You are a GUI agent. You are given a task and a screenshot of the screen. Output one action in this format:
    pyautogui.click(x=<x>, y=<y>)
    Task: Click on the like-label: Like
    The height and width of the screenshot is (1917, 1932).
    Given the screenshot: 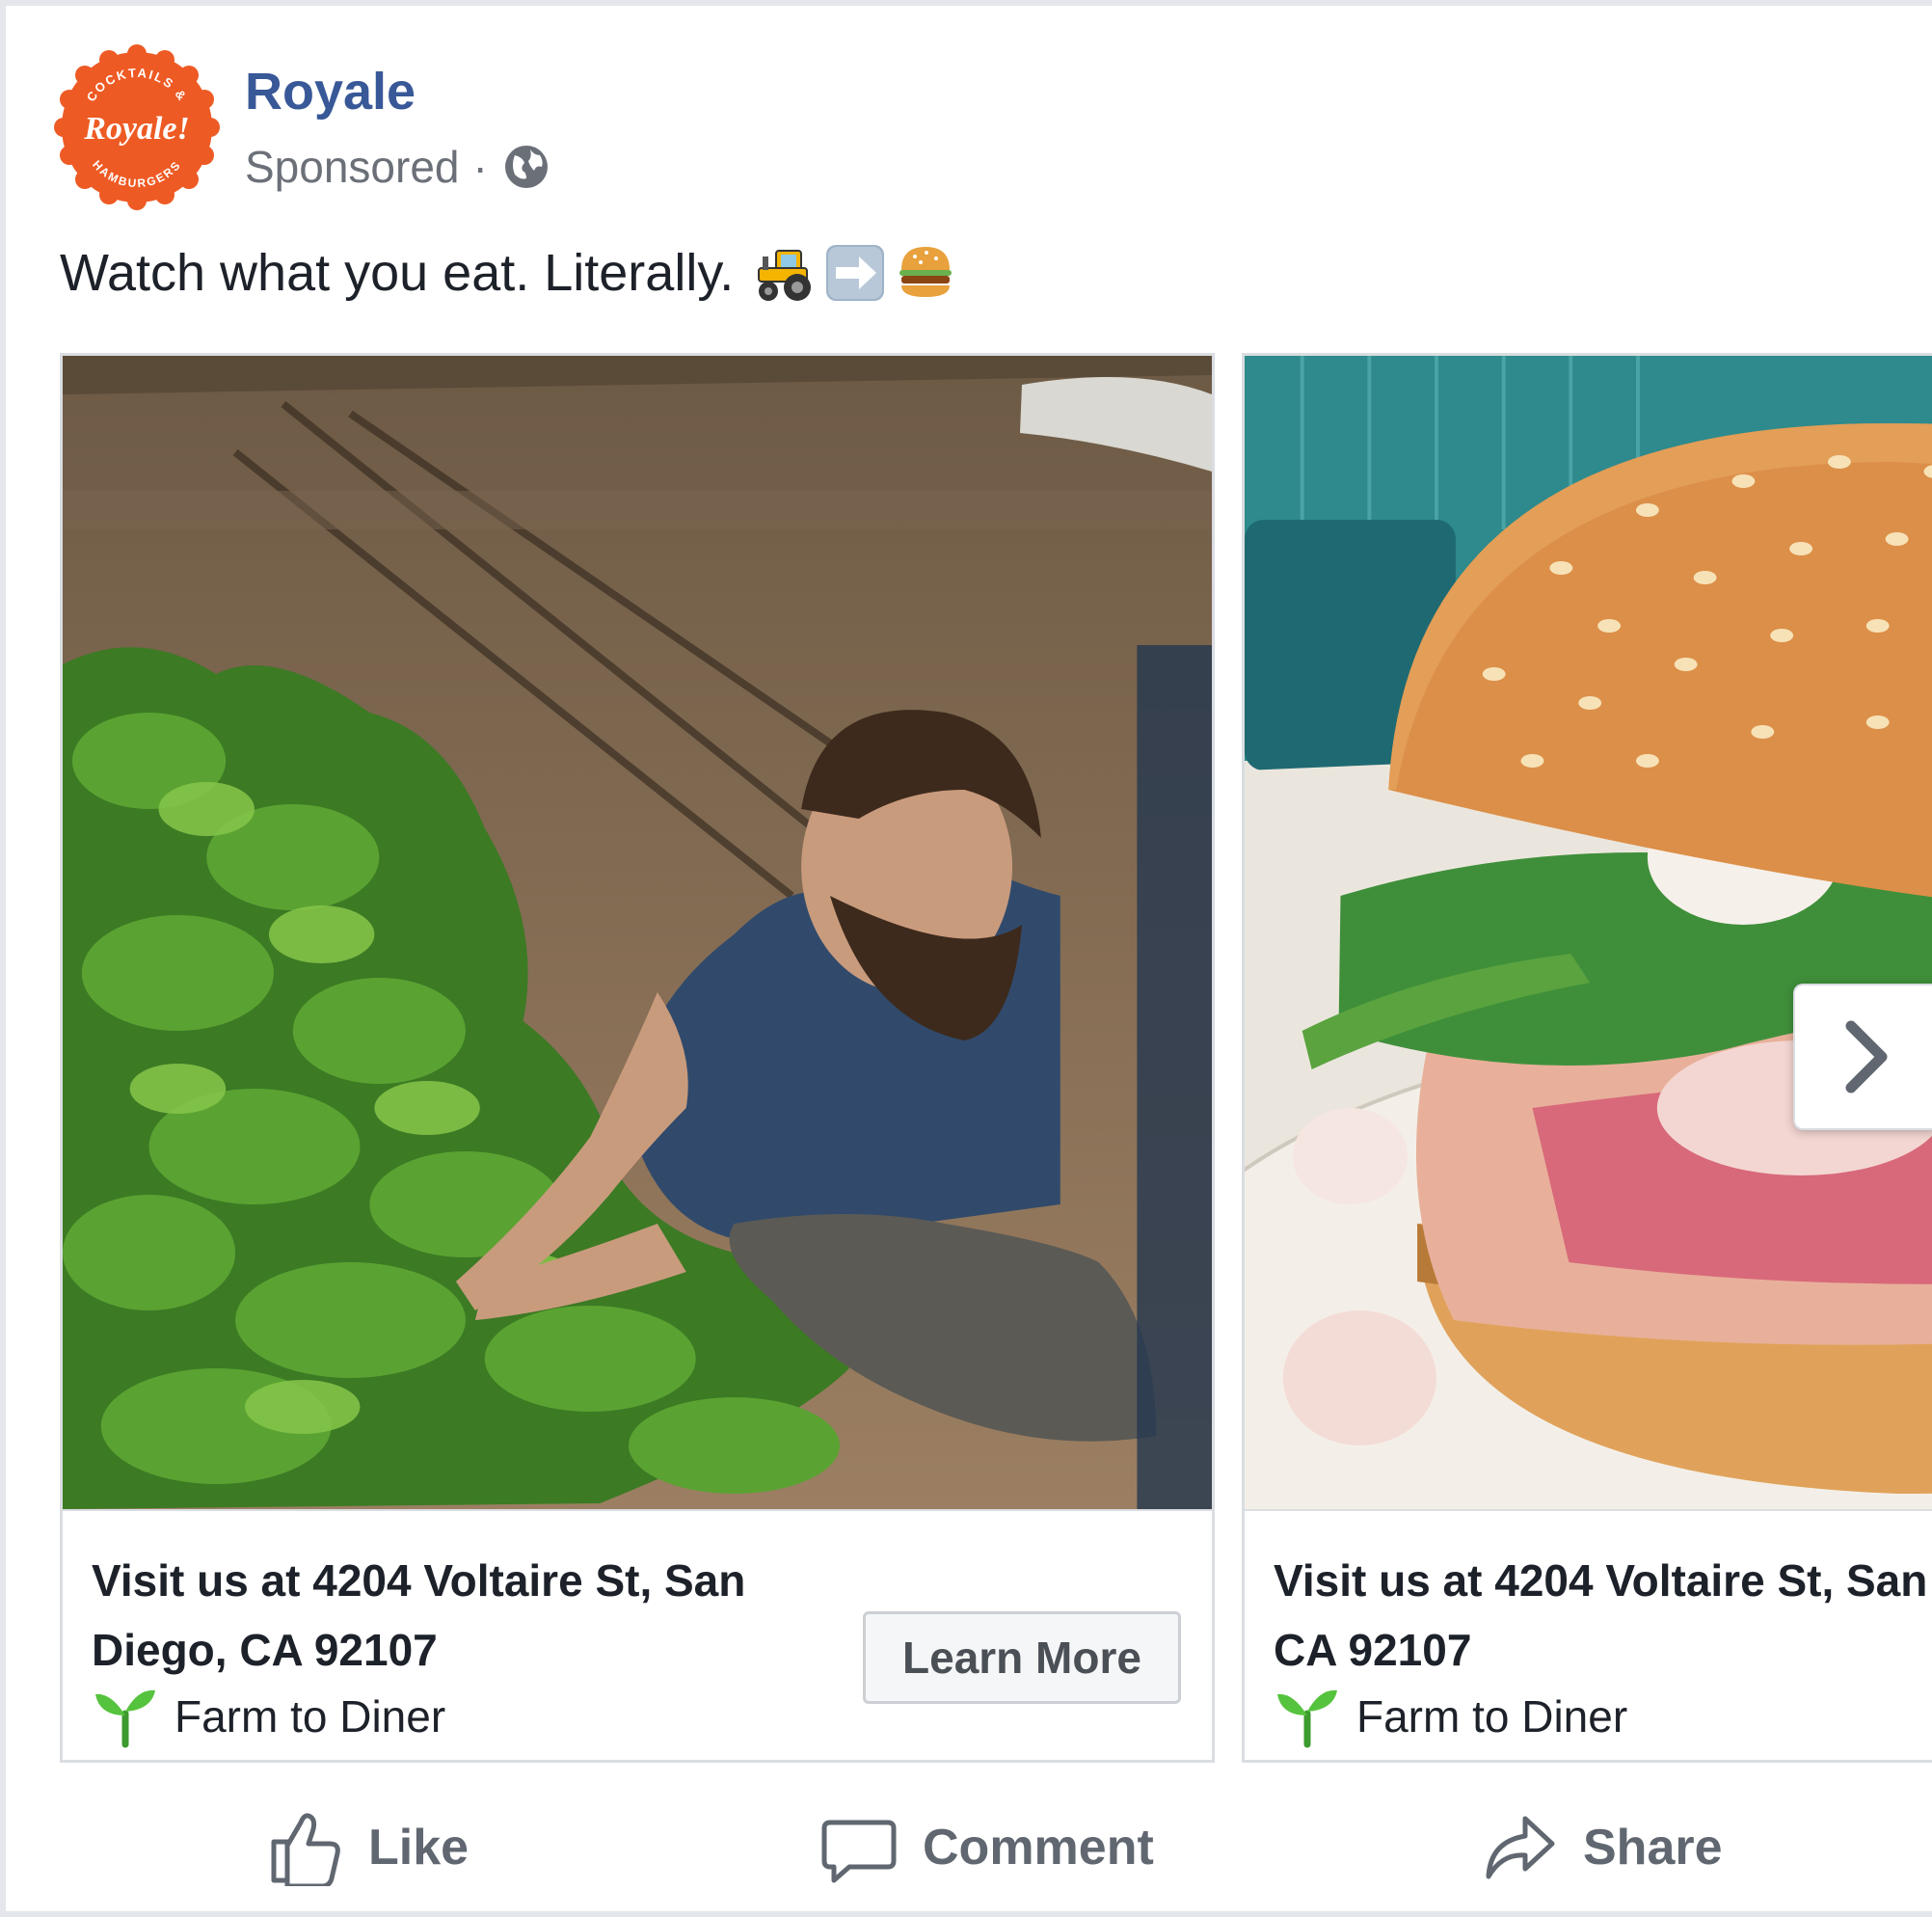 What is the action you would take?
    pyautogui.click(x=419, y=1848)
    